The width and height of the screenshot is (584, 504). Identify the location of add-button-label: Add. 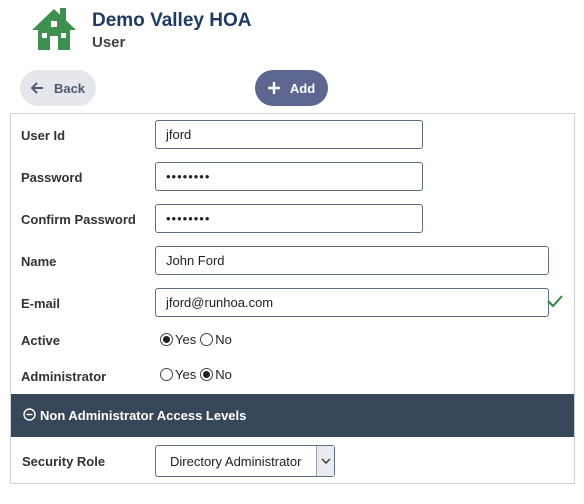
(302, 88).